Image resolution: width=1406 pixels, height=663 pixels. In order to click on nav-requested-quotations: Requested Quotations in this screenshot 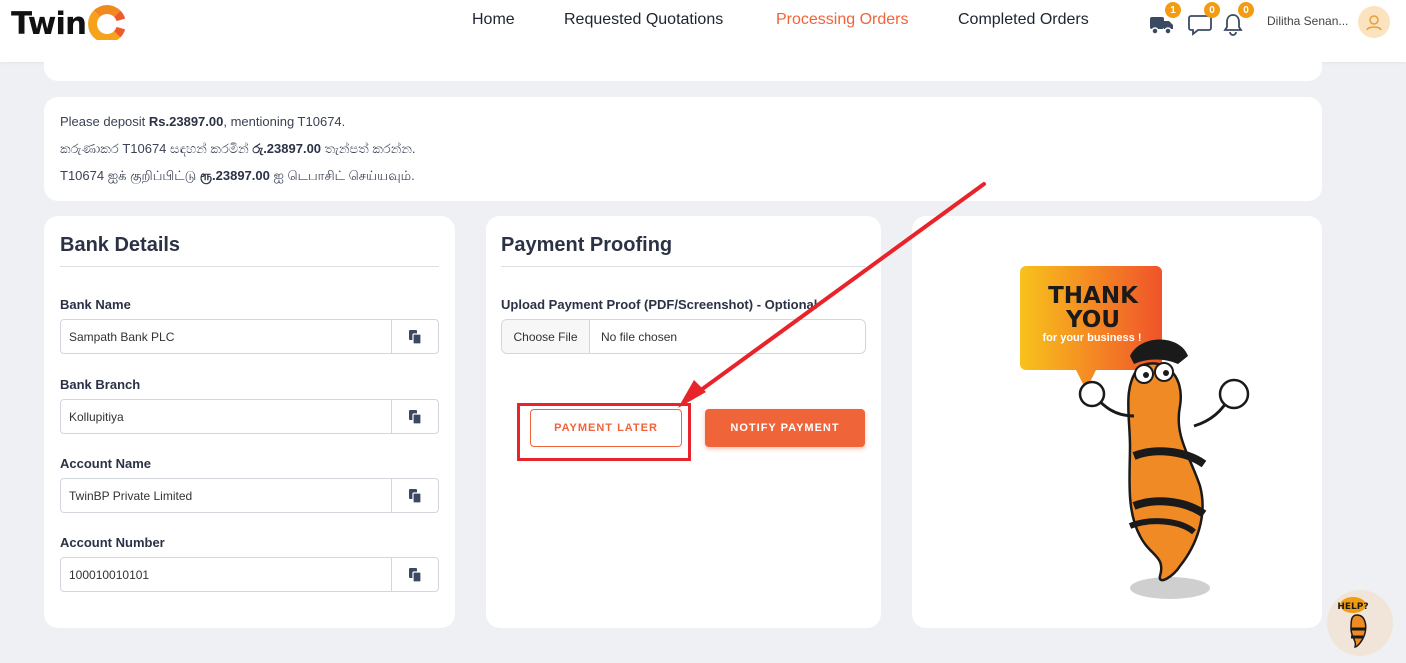, I will do `click(643, 20)`.